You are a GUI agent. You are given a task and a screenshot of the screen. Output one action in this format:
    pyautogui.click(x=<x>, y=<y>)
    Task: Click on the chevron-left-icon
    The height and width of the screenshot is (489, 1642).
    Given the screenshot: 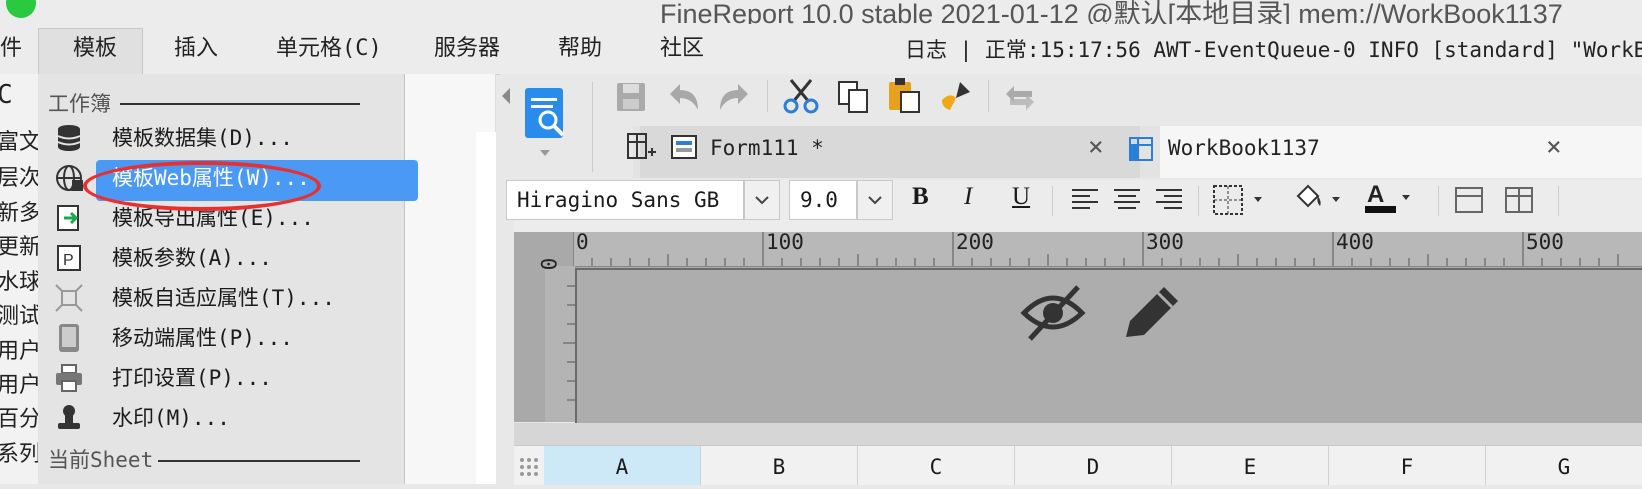 What is the action you would take?
    pyautogui.click(x=506, y=96)
    